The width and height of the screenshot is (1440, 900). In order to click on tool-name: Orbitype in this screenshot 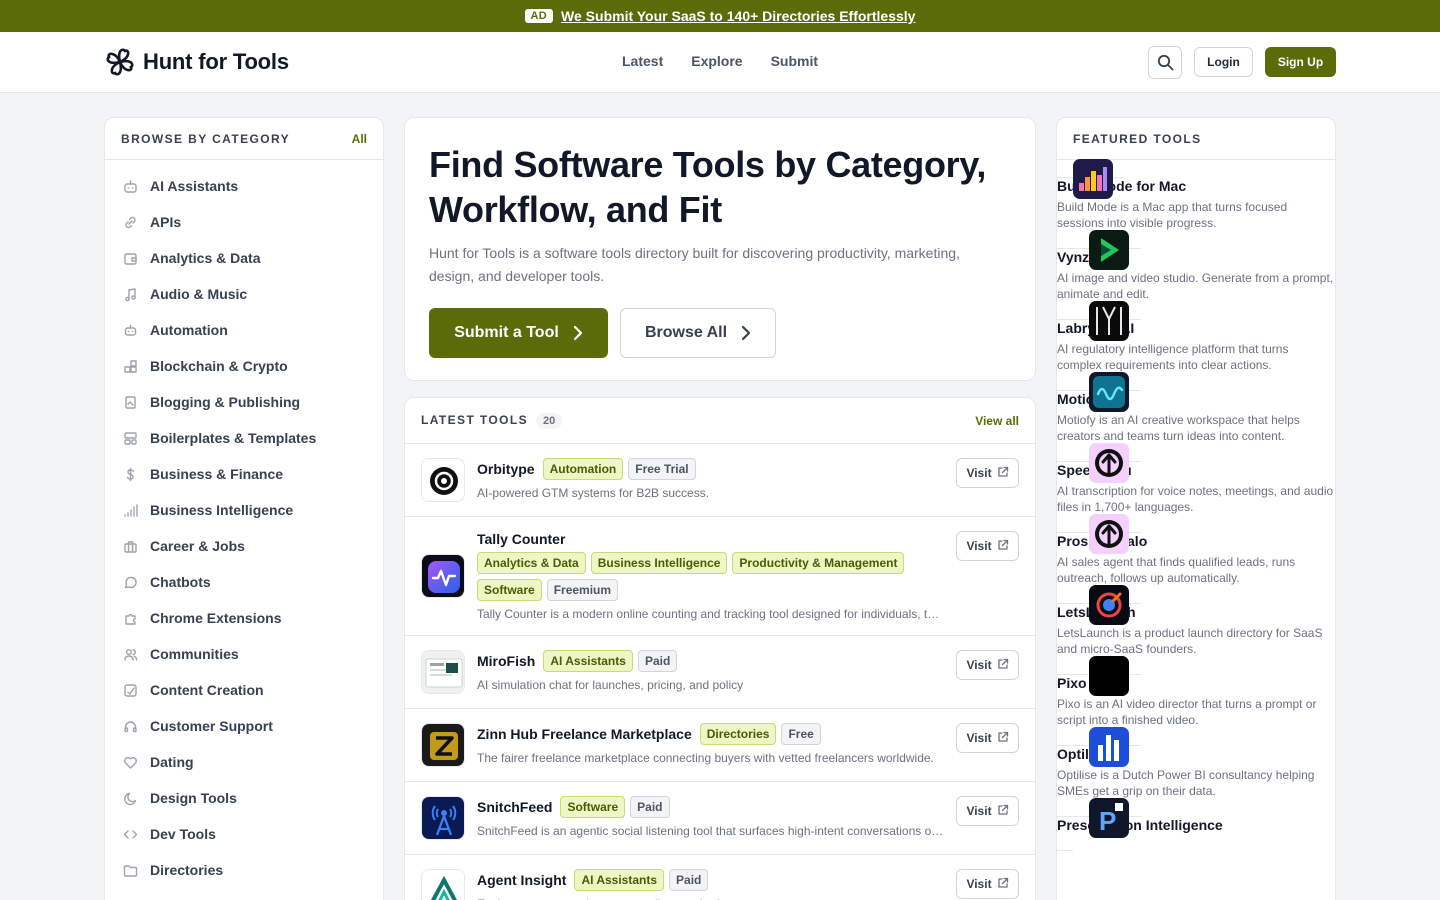, I will do `click(506, 469)`.